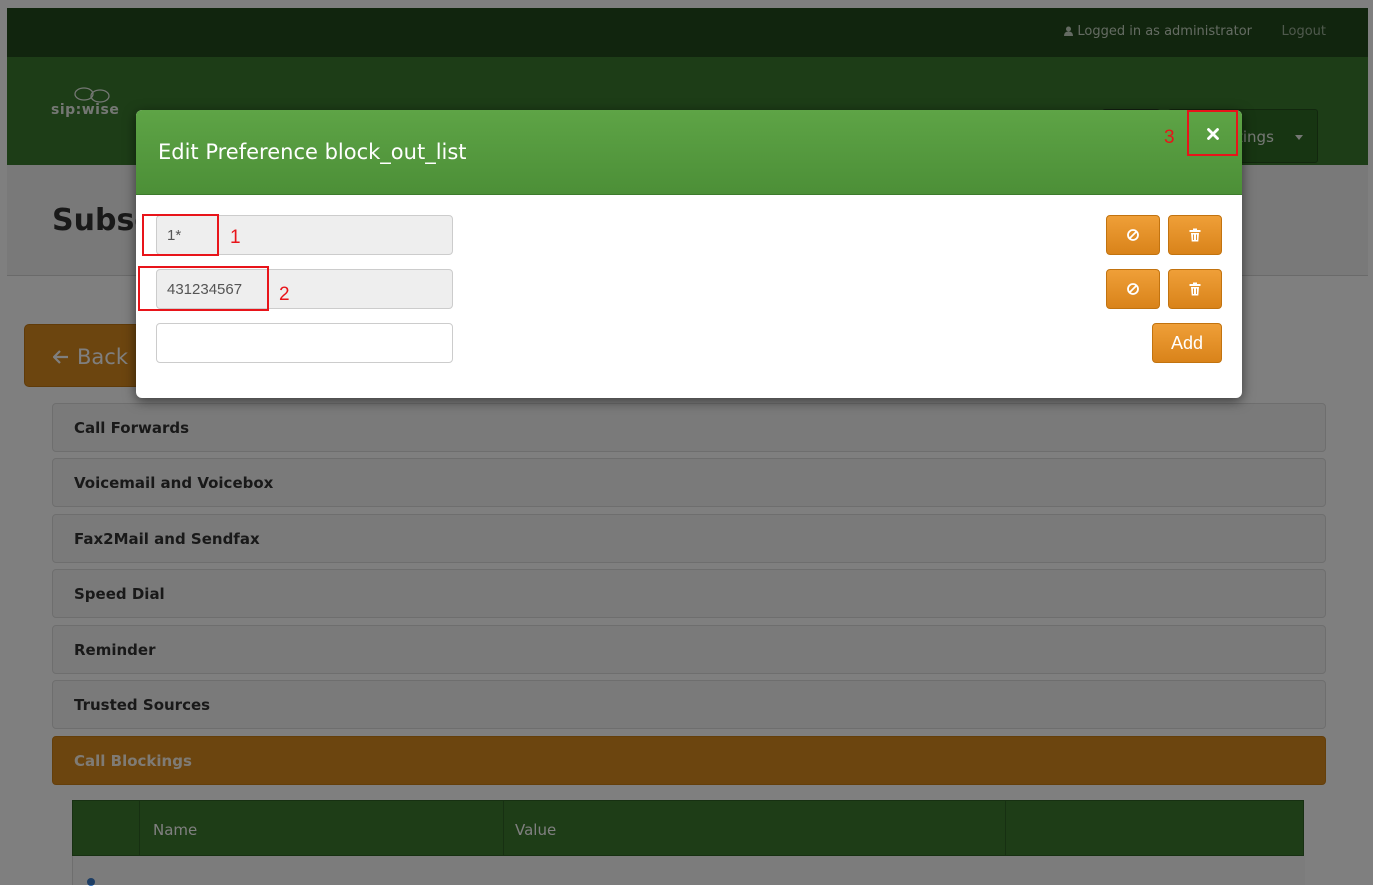  I want to click on modal-title: Edit Preference block_out_list, so click(312, 152).